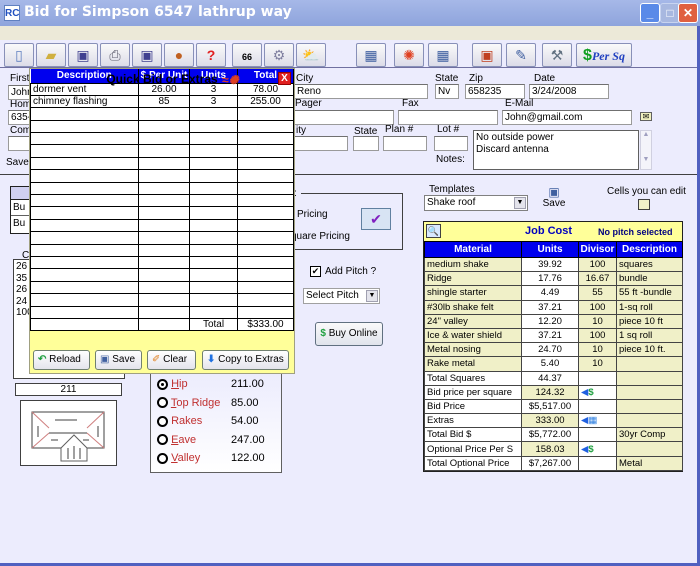 The width and height of the screenshot is (700, 566). I want to click on open-button: ▰, so click(51, 55).